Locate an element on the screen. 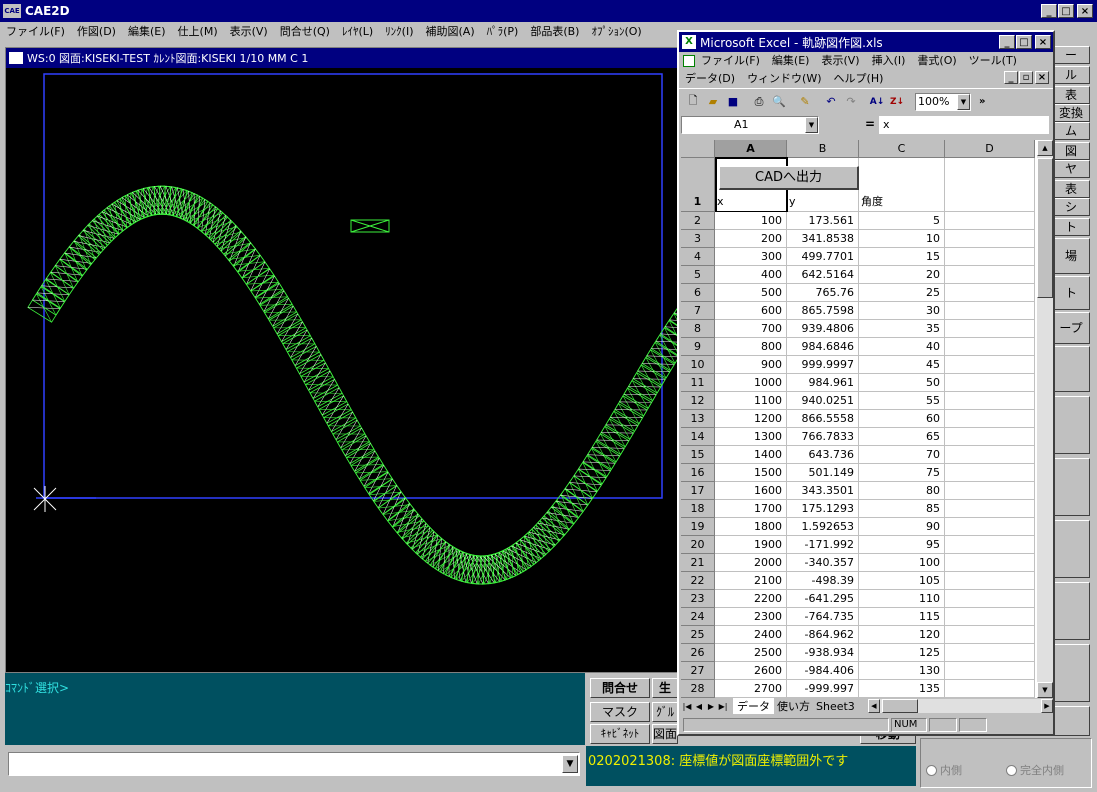 The width and height of the screenshot is (1097, 792). cell-x: 1700 is located at coordinates (751, 509).